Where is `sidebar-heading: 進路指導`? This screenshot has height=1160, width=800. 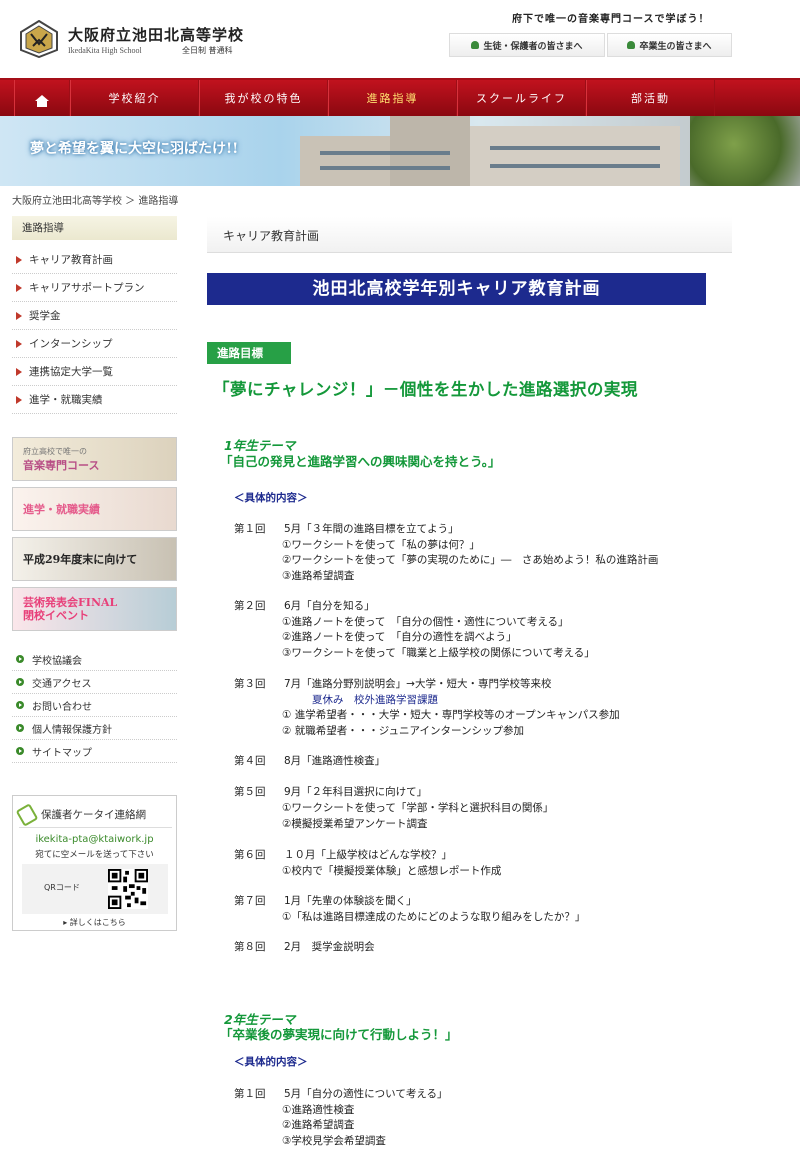 sidebar-heading: 進路指導 is located at coordinates (94, 228).